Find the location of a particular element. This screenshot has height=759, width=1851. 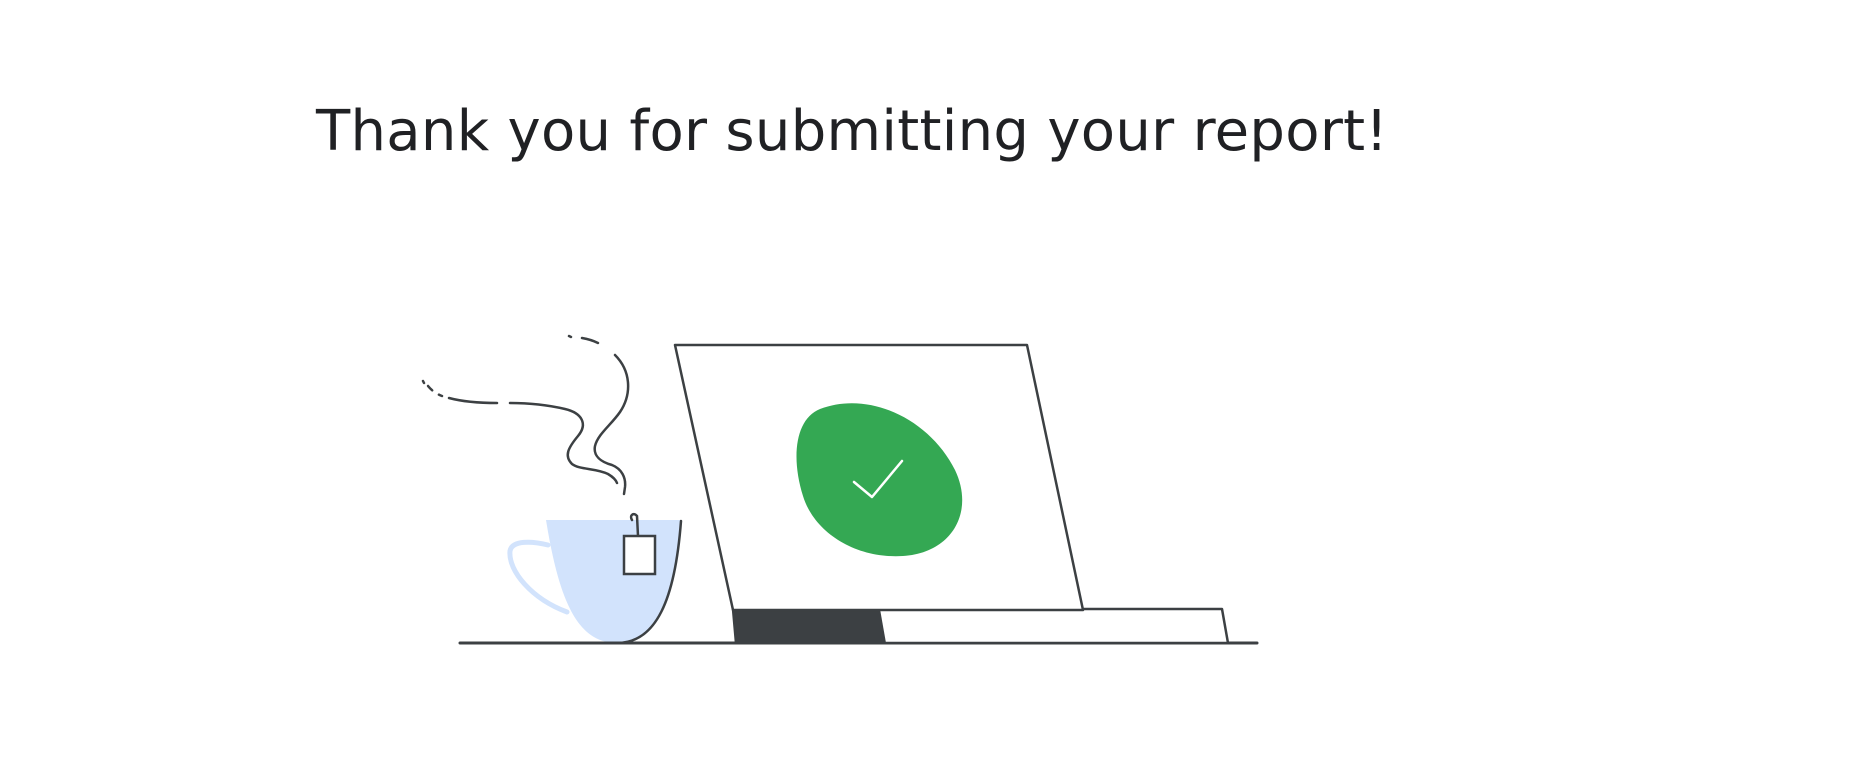

laptop-base-dark-panel is located at coordinates (809, 626).